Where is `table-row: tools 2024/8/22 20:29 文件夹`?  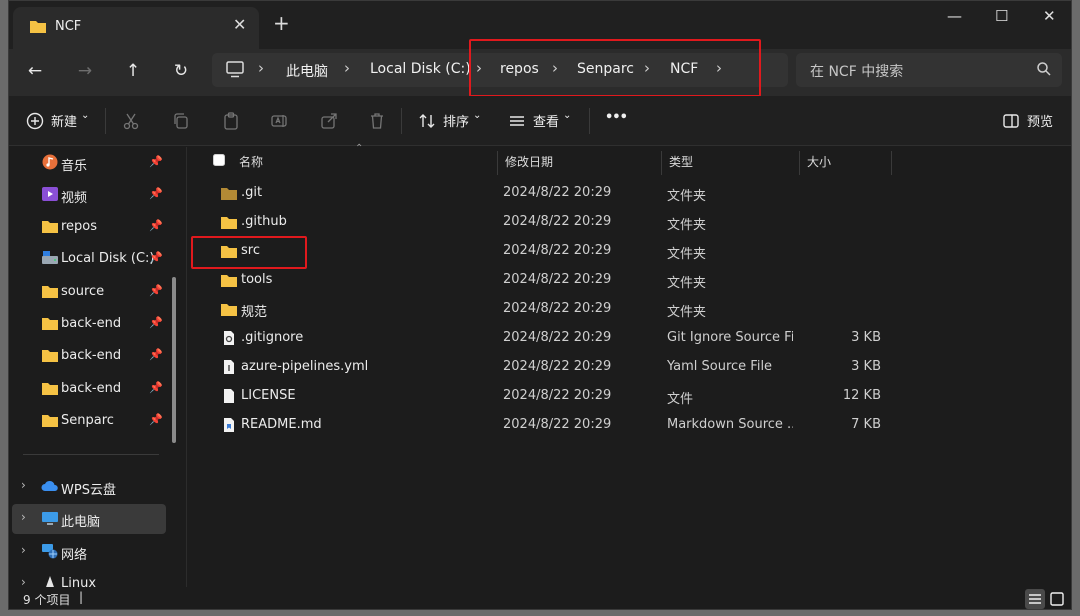
table-row: tools 2024/8/22 20:29 文件夹 is located at coordinates (540, 280).